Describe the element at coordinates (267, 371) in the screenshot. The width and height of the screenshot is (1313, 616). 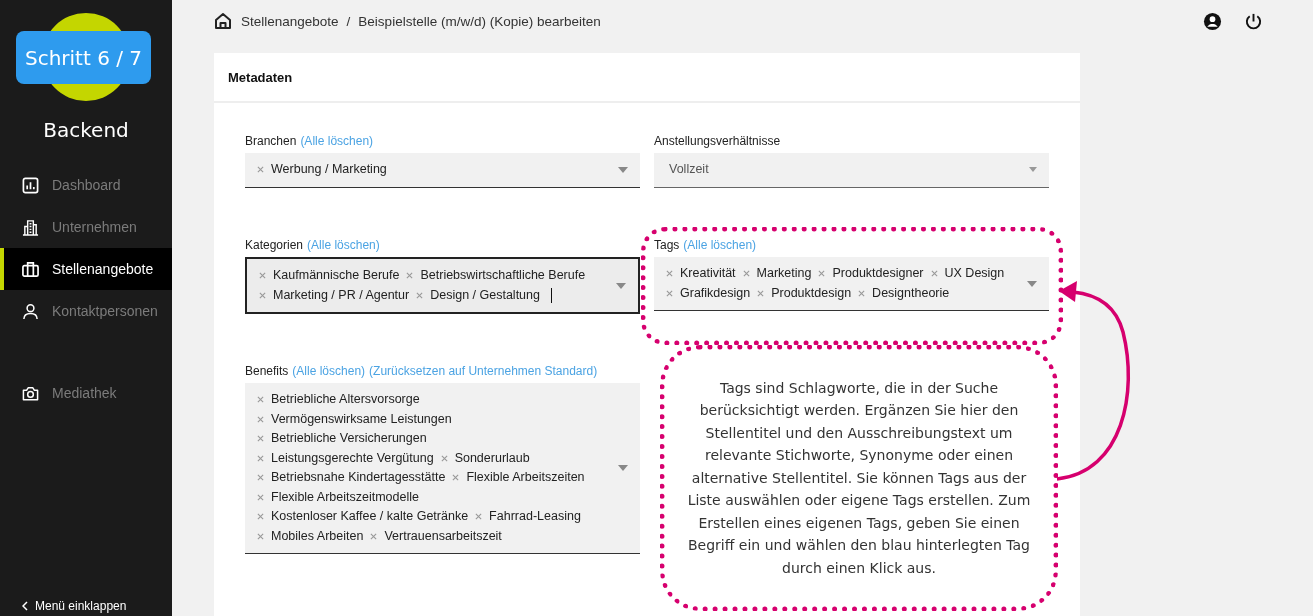
I see `field-label: Benefits` at that location.